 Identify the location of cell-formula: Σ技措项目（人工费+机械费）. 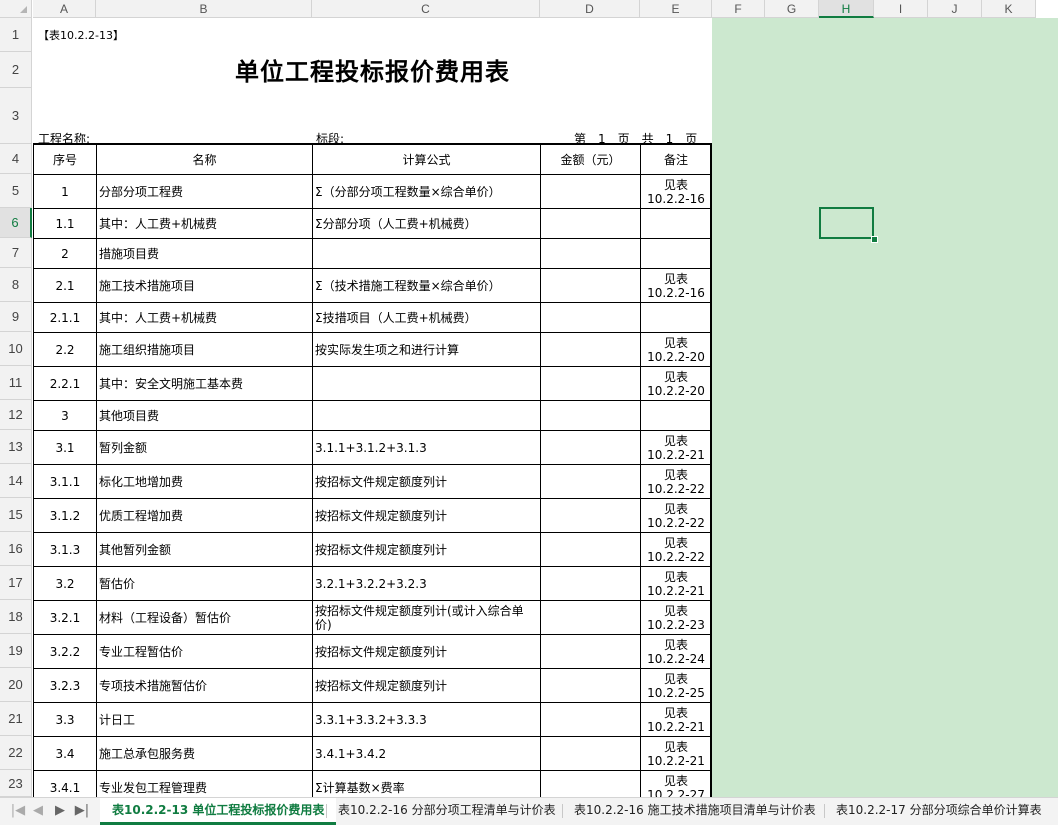
(426, 317).